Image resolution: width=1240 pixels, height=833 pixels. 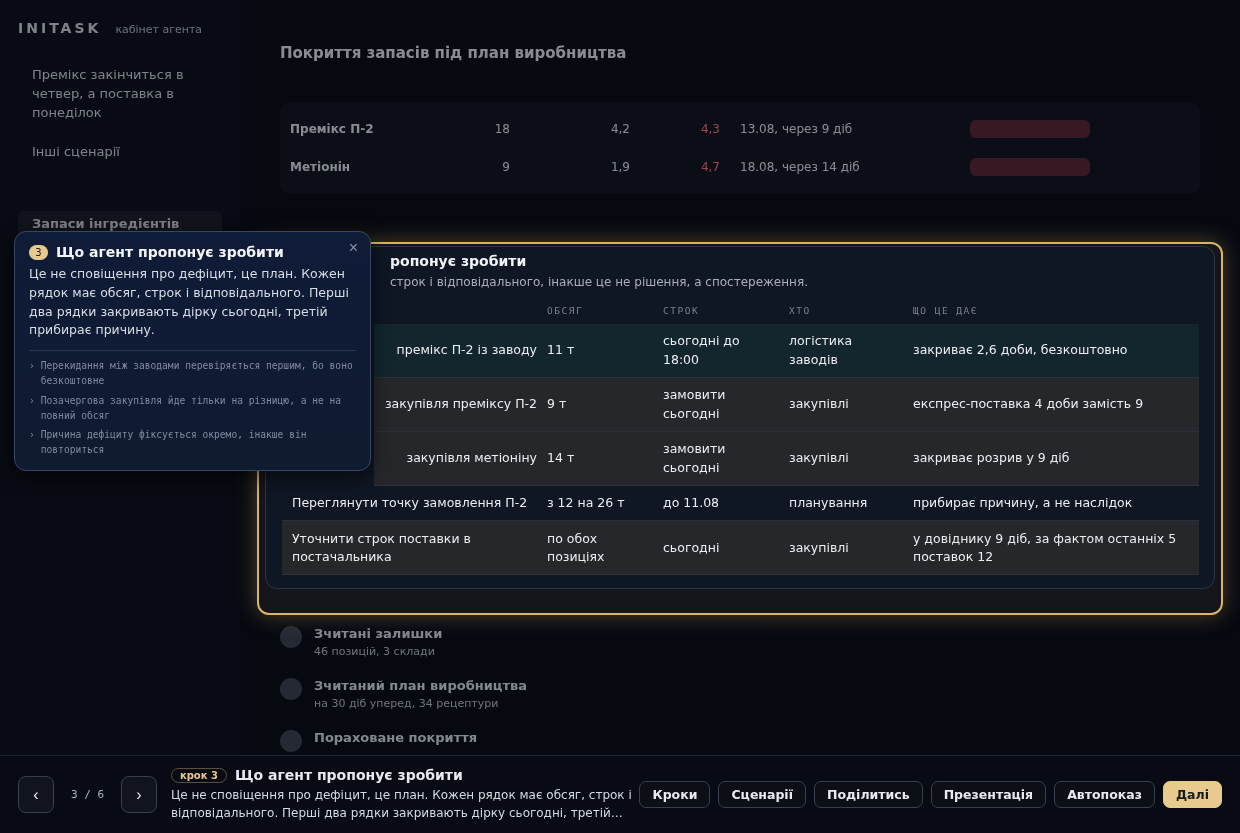 What do you see at coordinates (692, 547) in the screenshot?
I see `table-cell-text: сьогодні` at bounding box center [692, 547].